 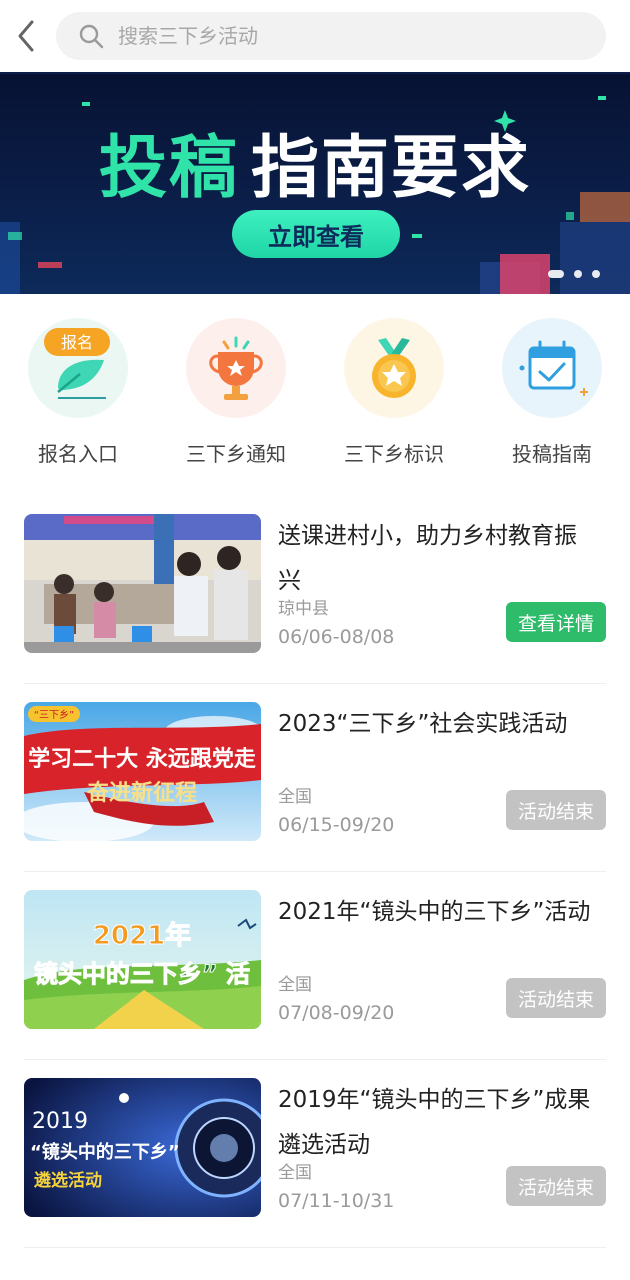 What do you see at coordinates (336, 1201) in the screenshot?
I see `activity-date: 07/11-10/31` at bounding box center [336, 1201].